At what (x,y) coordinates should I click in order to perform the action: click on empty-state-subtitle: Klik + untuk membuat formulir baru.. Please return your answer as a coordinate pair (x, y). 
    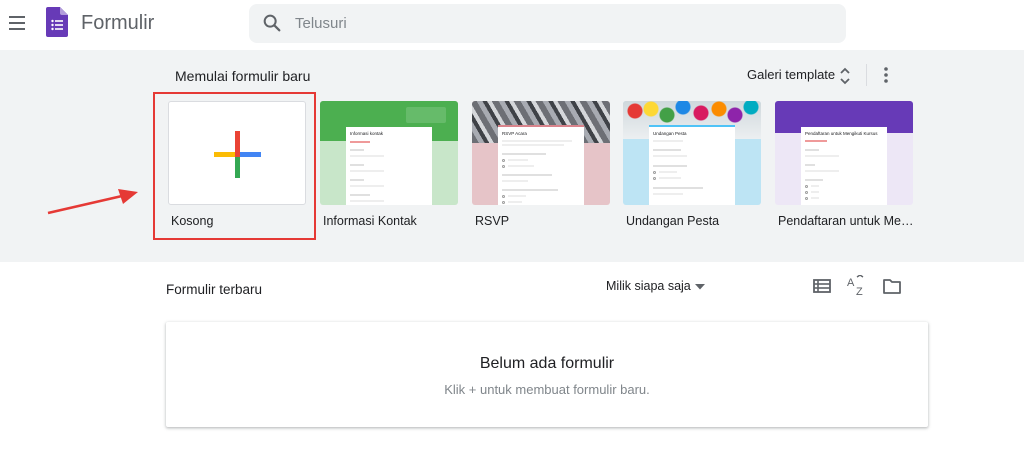
    Looking at the image, I should click on (547, 389).